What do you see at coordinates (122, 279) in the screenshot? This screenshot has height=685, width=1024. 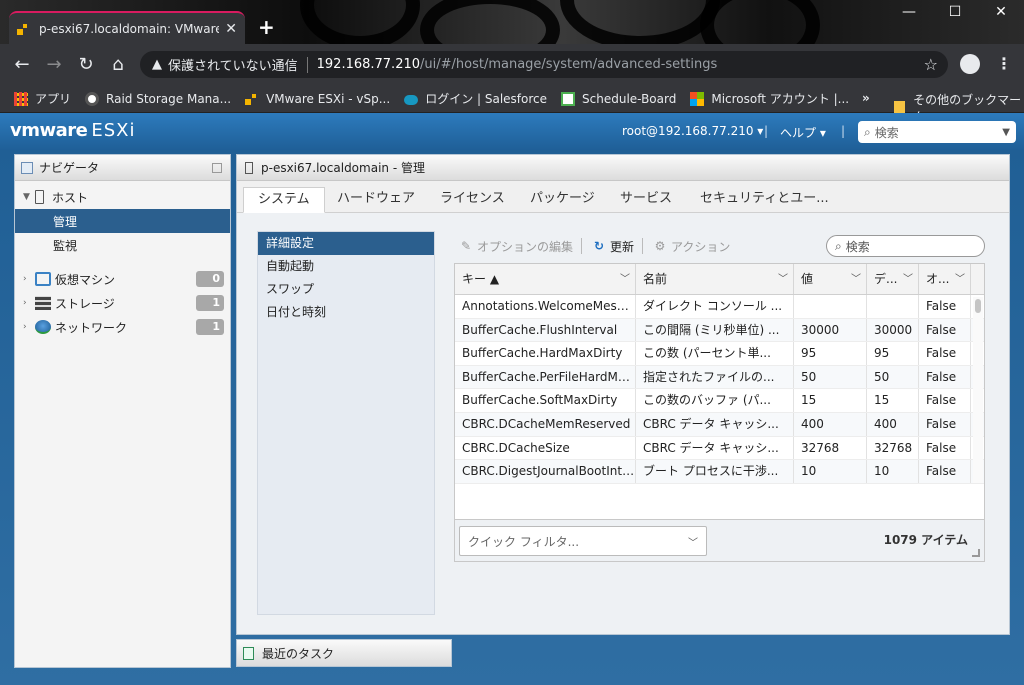 I see `nav-virtual-machines: › 仮想マシン 0` at bounding box center [122, 279].